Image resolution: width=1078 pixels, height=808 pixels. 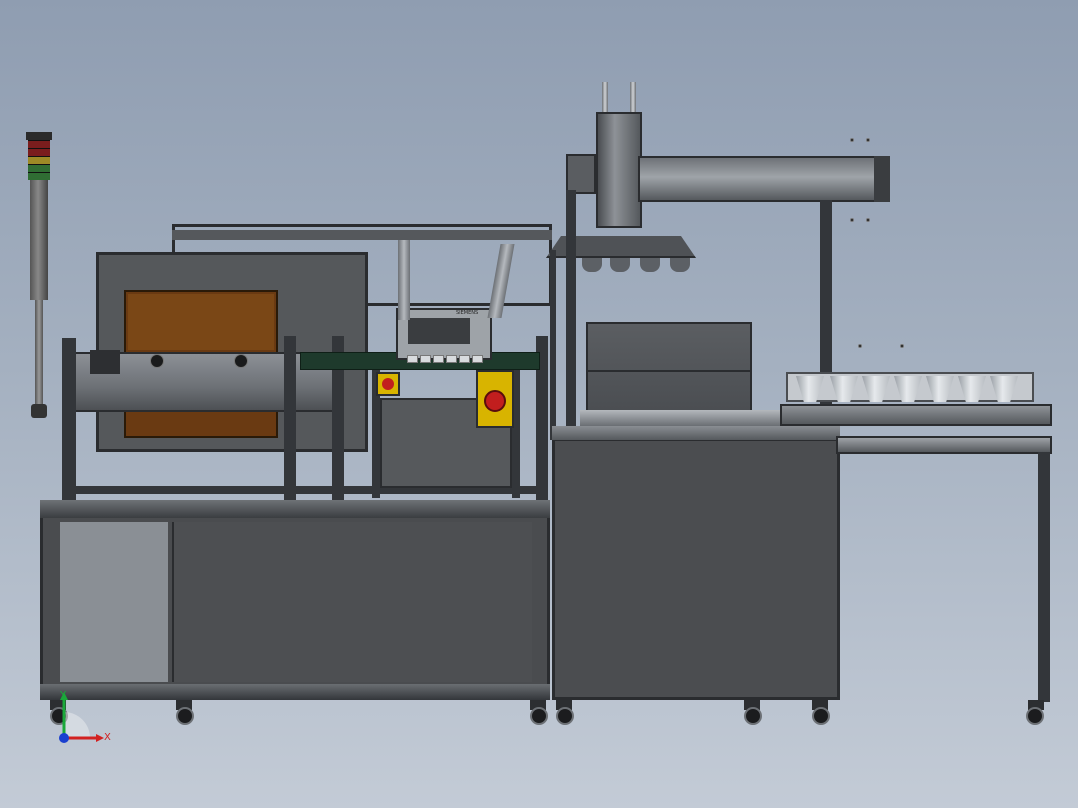 What do you see at coordinates (352, 602) in the screenshot?
I see `table-right-panel` at bounding box center [352, 602].